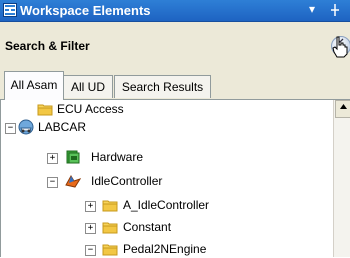 The image size is (350, 258). I want to click on tree-node-a-idlecontroller: + A_IdleController, so click(167, 205).